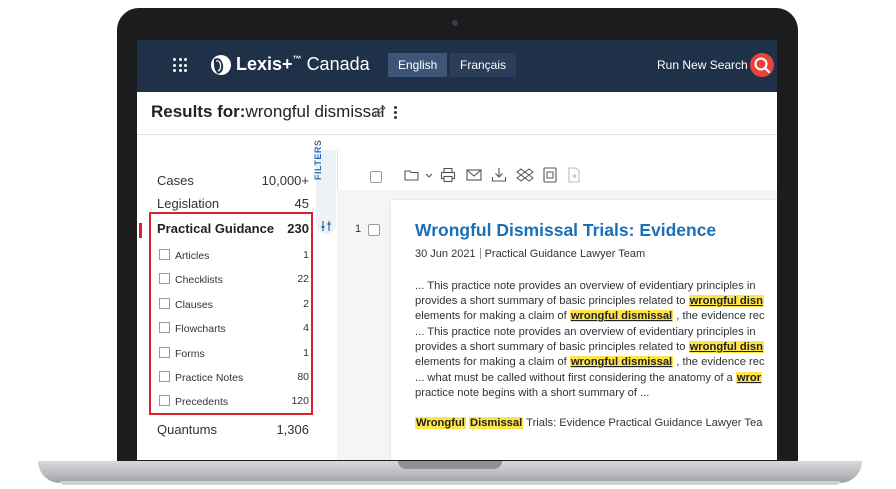  Describe the element at coordinates (233, 180) in the screenshot. I see `facet-cases: Cases 10,000+` at that location.